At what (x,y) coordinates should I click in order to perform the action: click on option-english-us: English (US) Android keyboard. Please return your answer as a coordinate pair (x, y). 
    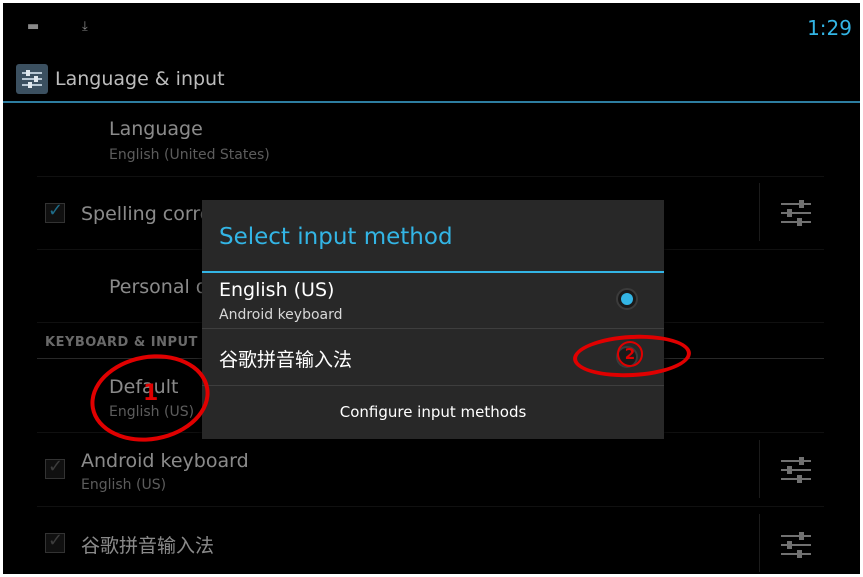
    Looking at the image, I should click on (433, 300).